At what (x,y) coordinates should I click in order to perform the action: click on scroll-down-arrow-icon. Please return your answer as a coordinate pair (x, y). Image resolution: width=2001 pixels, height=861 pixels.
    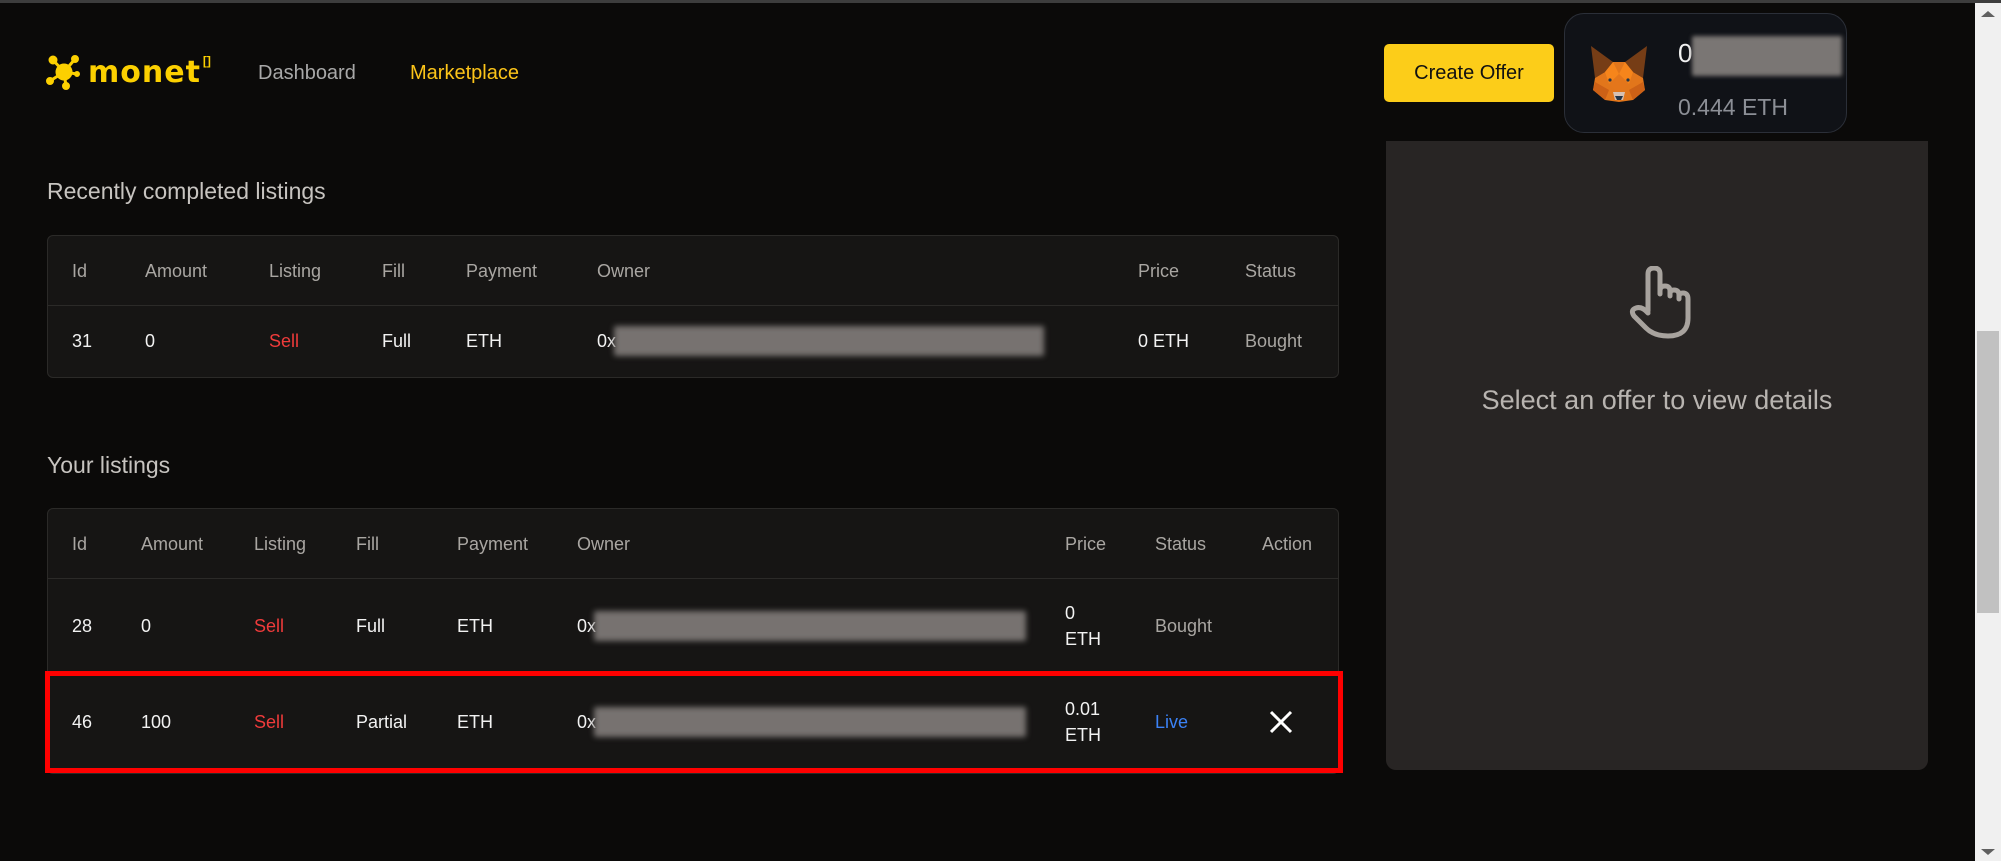
    Looking at the image, I should click on (1988, 852).